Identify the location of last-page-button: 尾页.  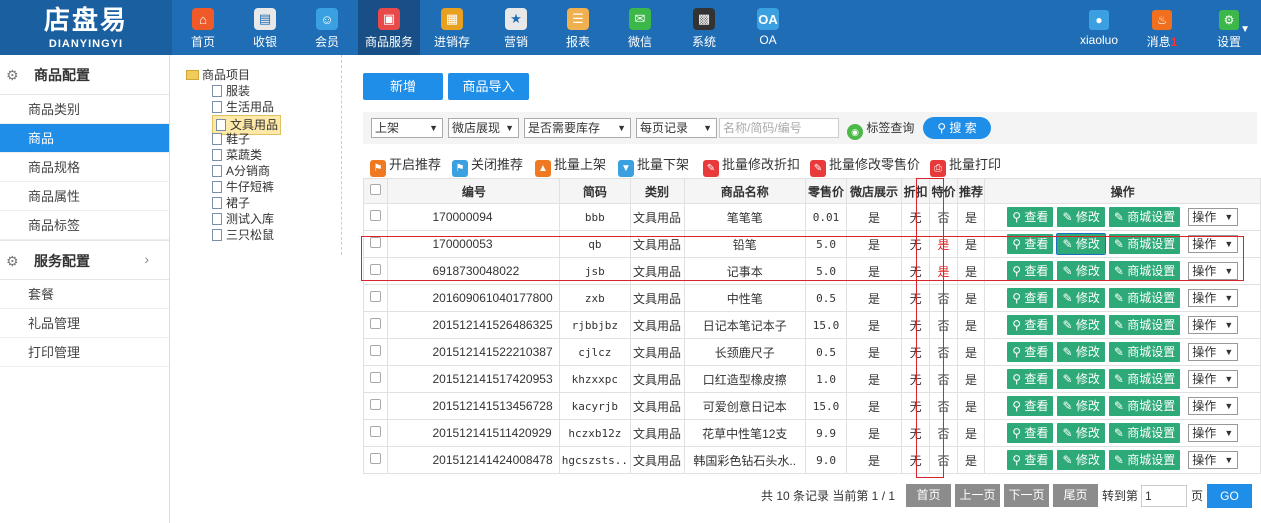
(1075, 495).